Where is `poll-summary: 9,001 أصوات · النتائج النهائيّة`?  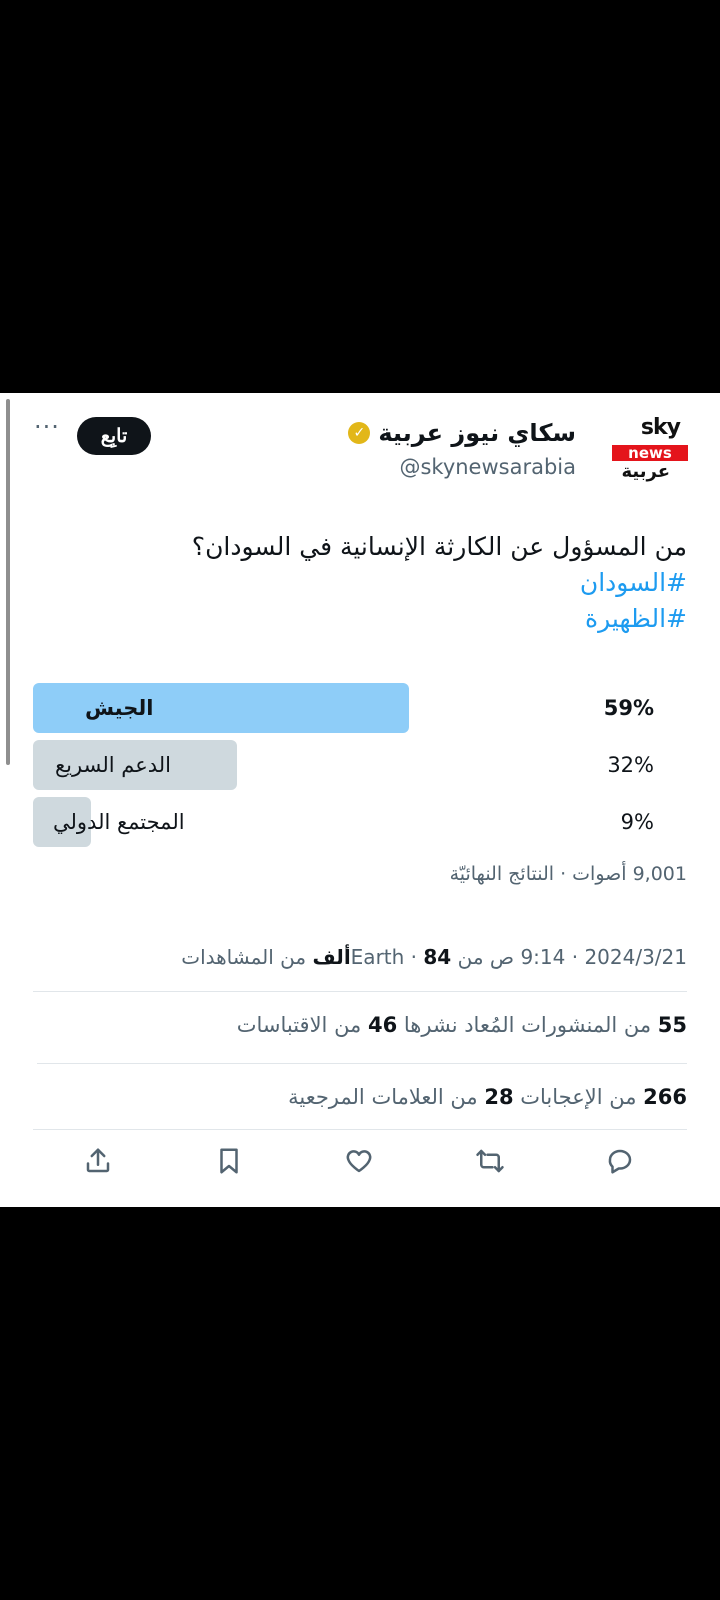
poll-summary: 9,001 أصوات · النتائج النهائيّة is located at coordinates (568, 874).